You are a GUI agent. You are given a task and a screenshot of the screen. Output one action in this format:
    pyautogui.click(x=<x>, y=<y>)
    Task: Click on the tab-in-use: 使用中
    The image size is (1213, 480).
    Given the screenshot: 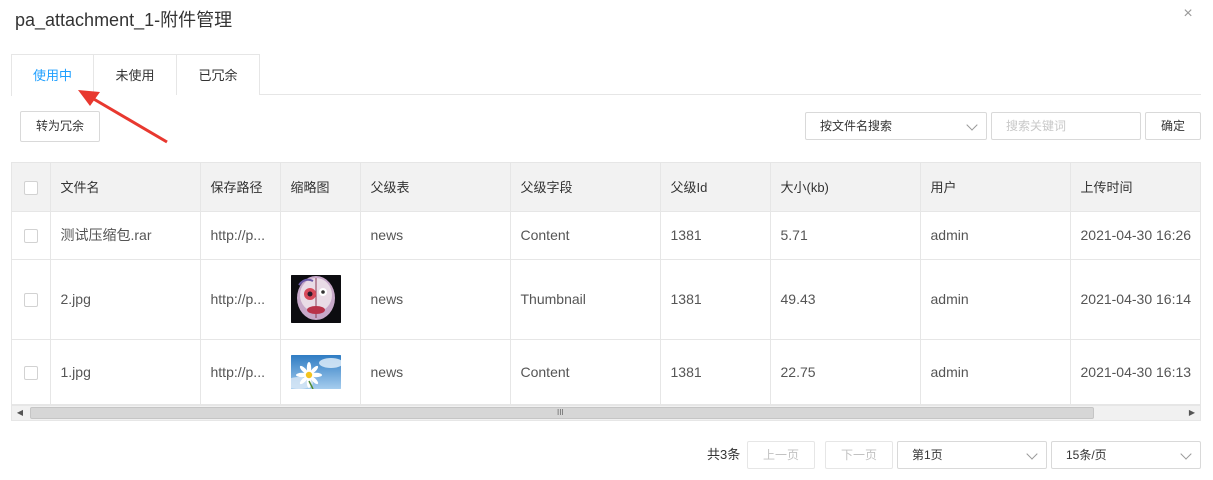 What is the action you would take?
    pyautogui.click(x=52, y=75)
    